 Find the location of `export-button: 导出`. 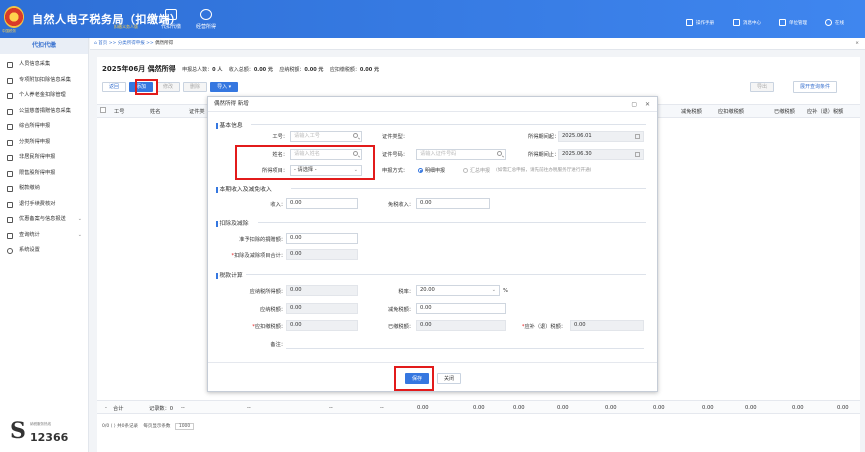

export-button: 导出 is located at coordinates (762, 87).